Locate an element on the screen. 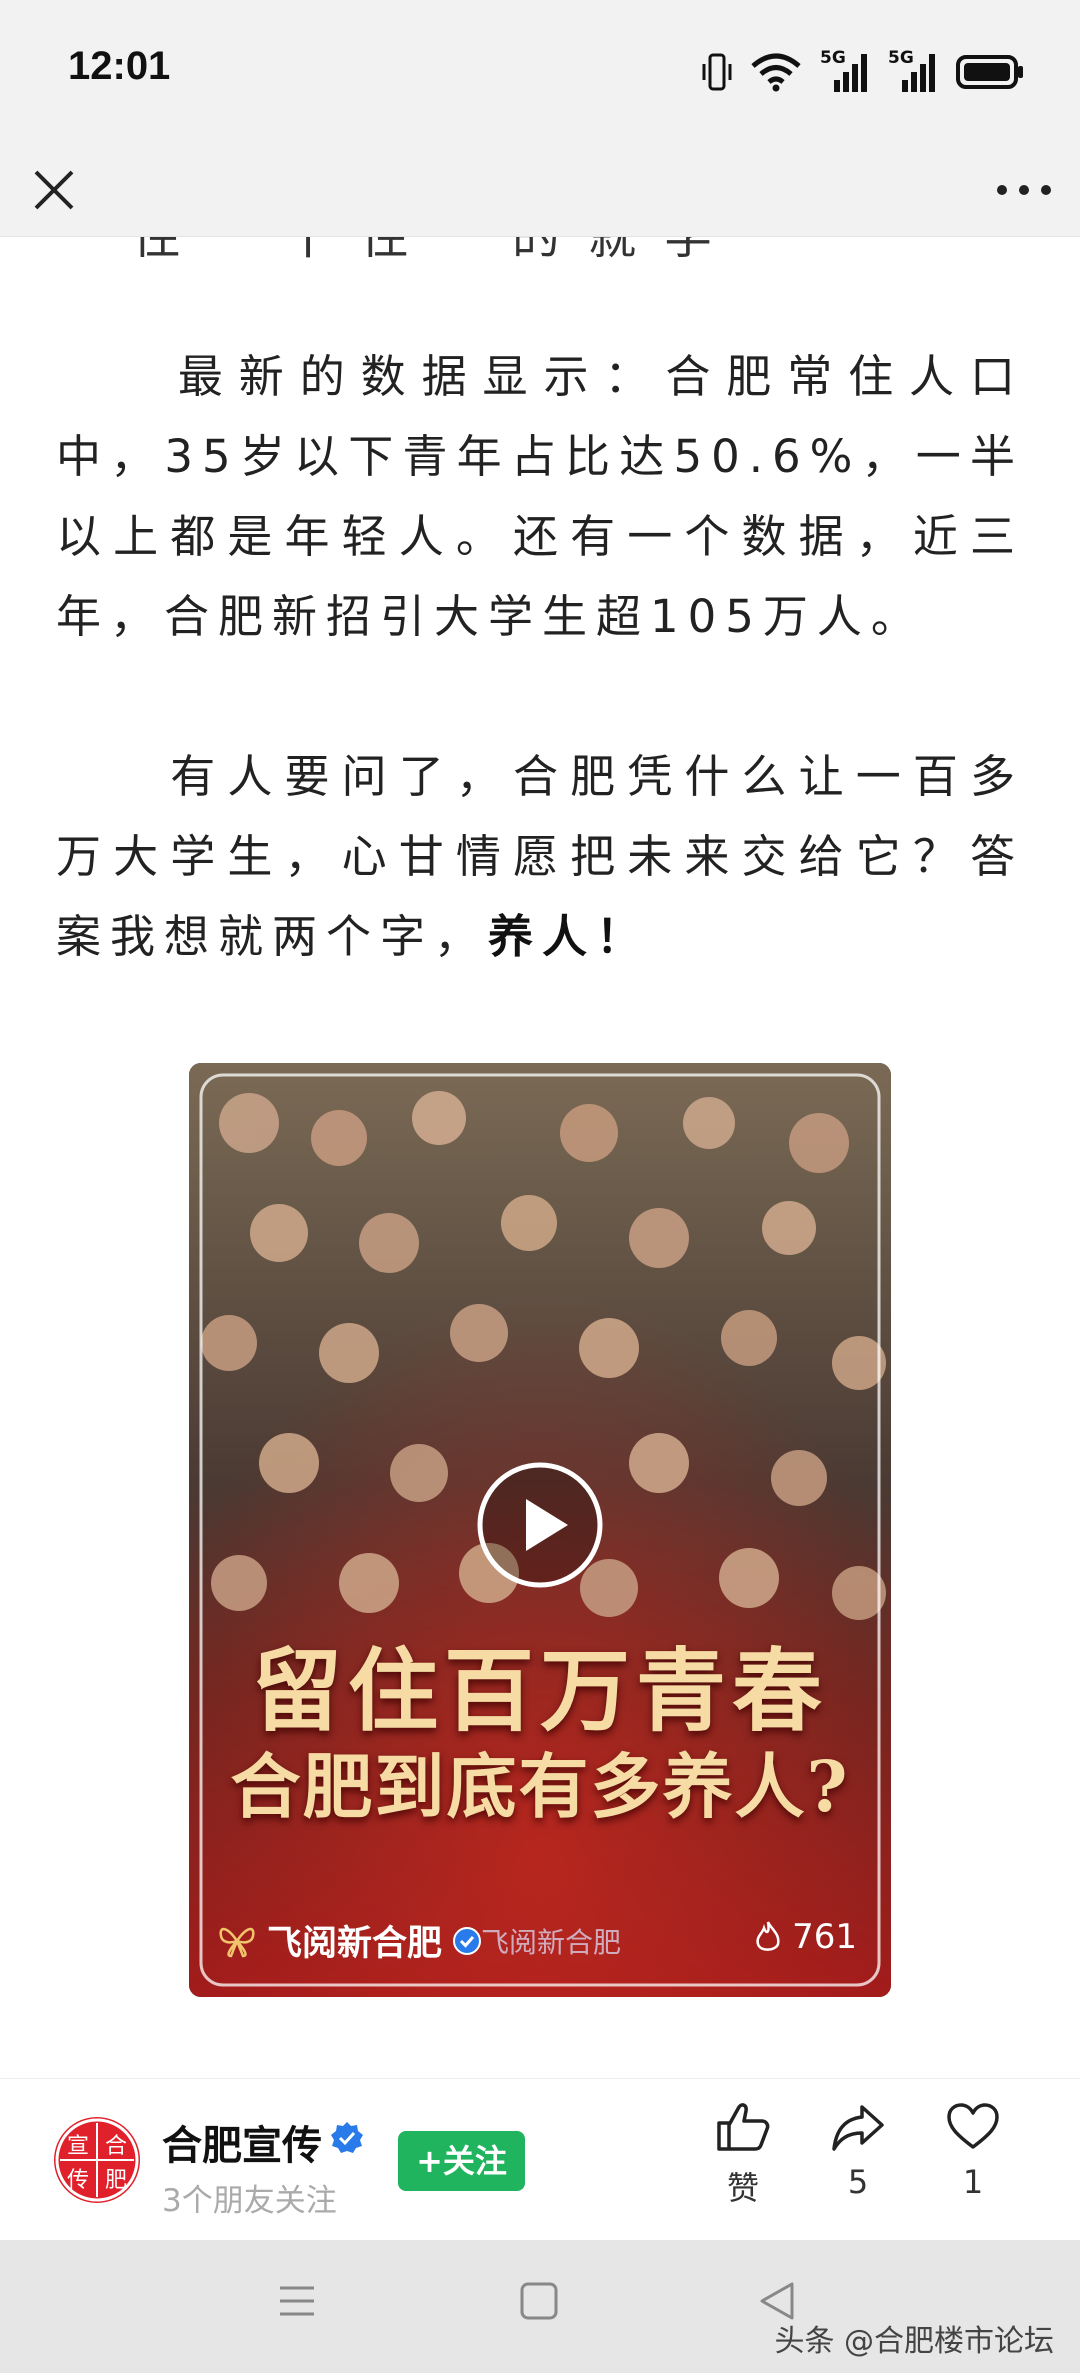 This screenshot has width=1080, height=2373. video-views: 761 is located at coordinates (805, 1937).